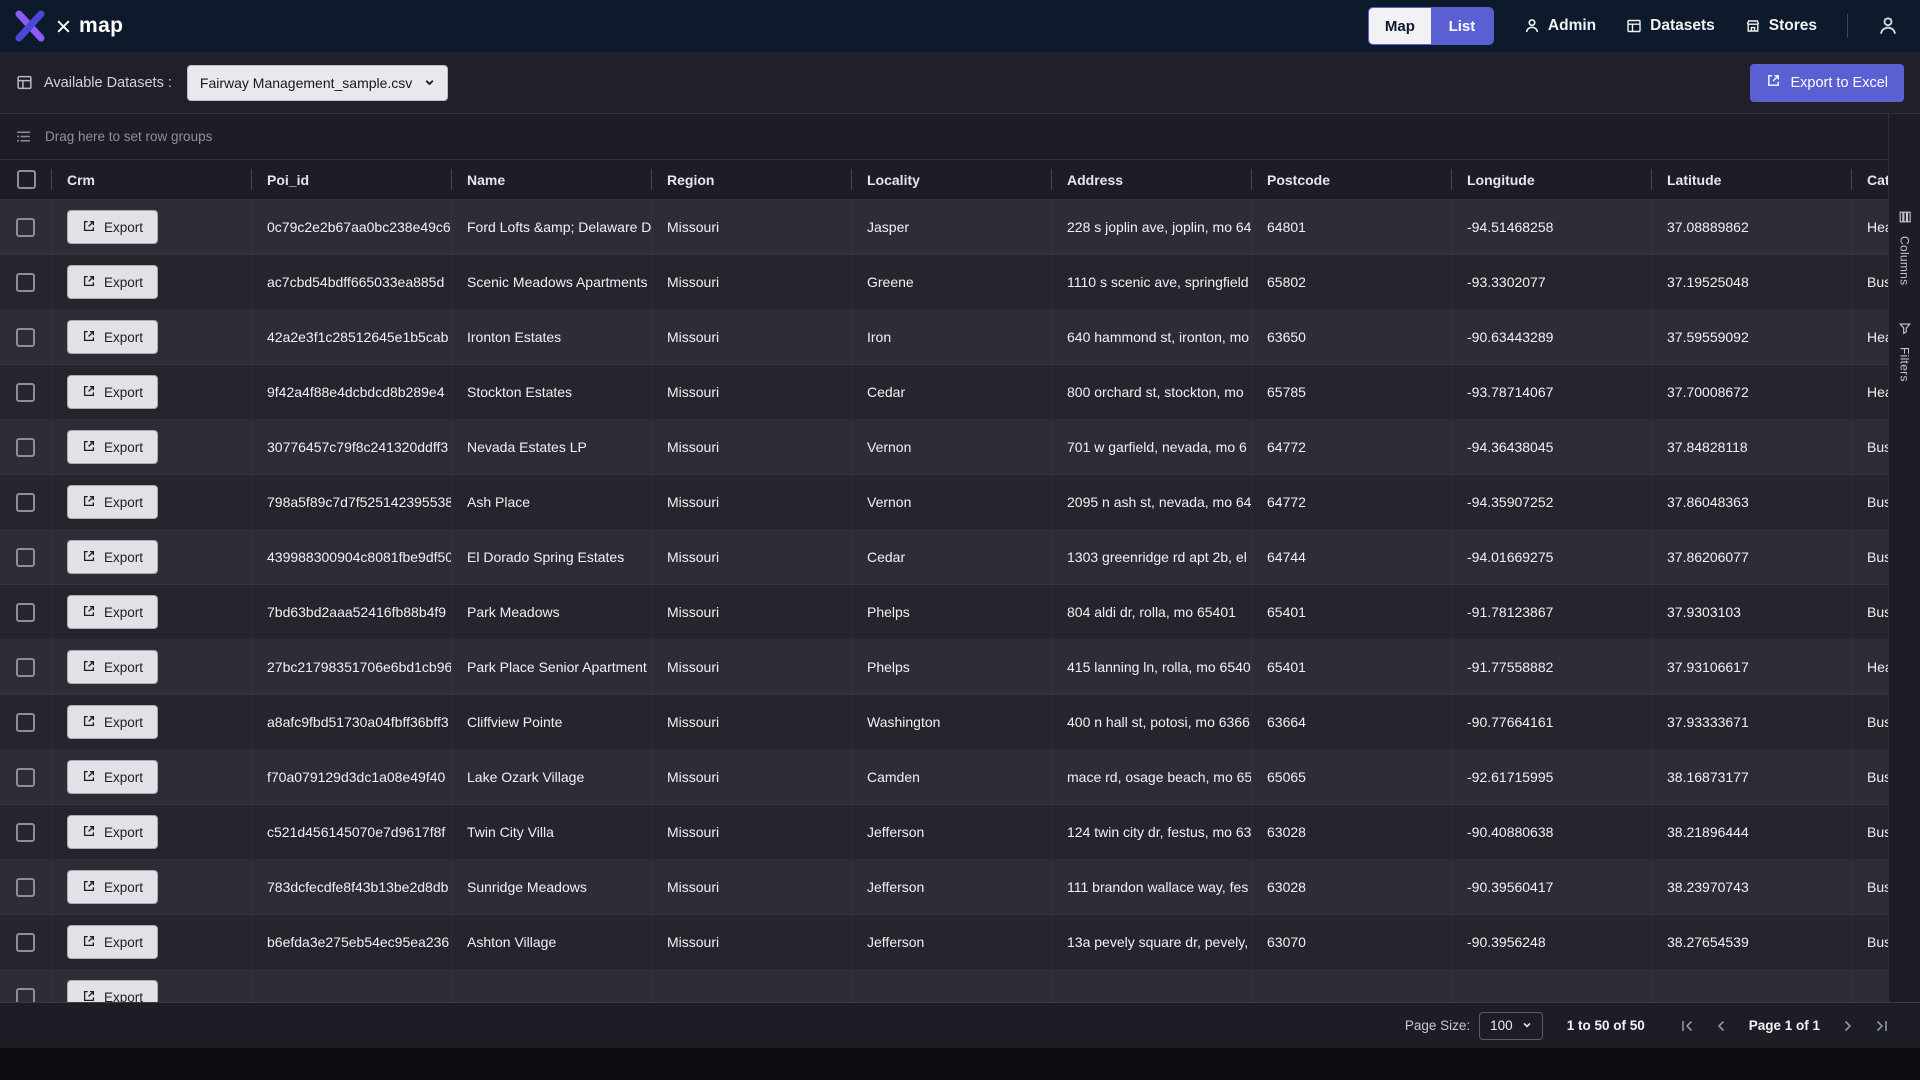 This screenshot has height=1080, width=1920. What do you see at coordinates (952, 392) in the screenshot?
I see `cell-locality: Cedar` at bounding box center [952, 392].